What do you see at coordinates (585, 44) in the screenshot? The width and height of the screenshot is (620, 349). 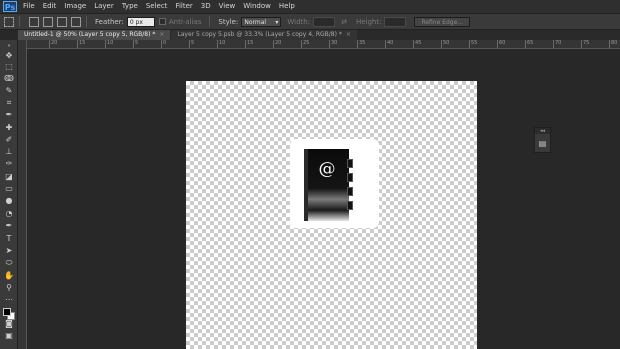 I see `ruler-tick: 75` at bounding box center [585, 44].